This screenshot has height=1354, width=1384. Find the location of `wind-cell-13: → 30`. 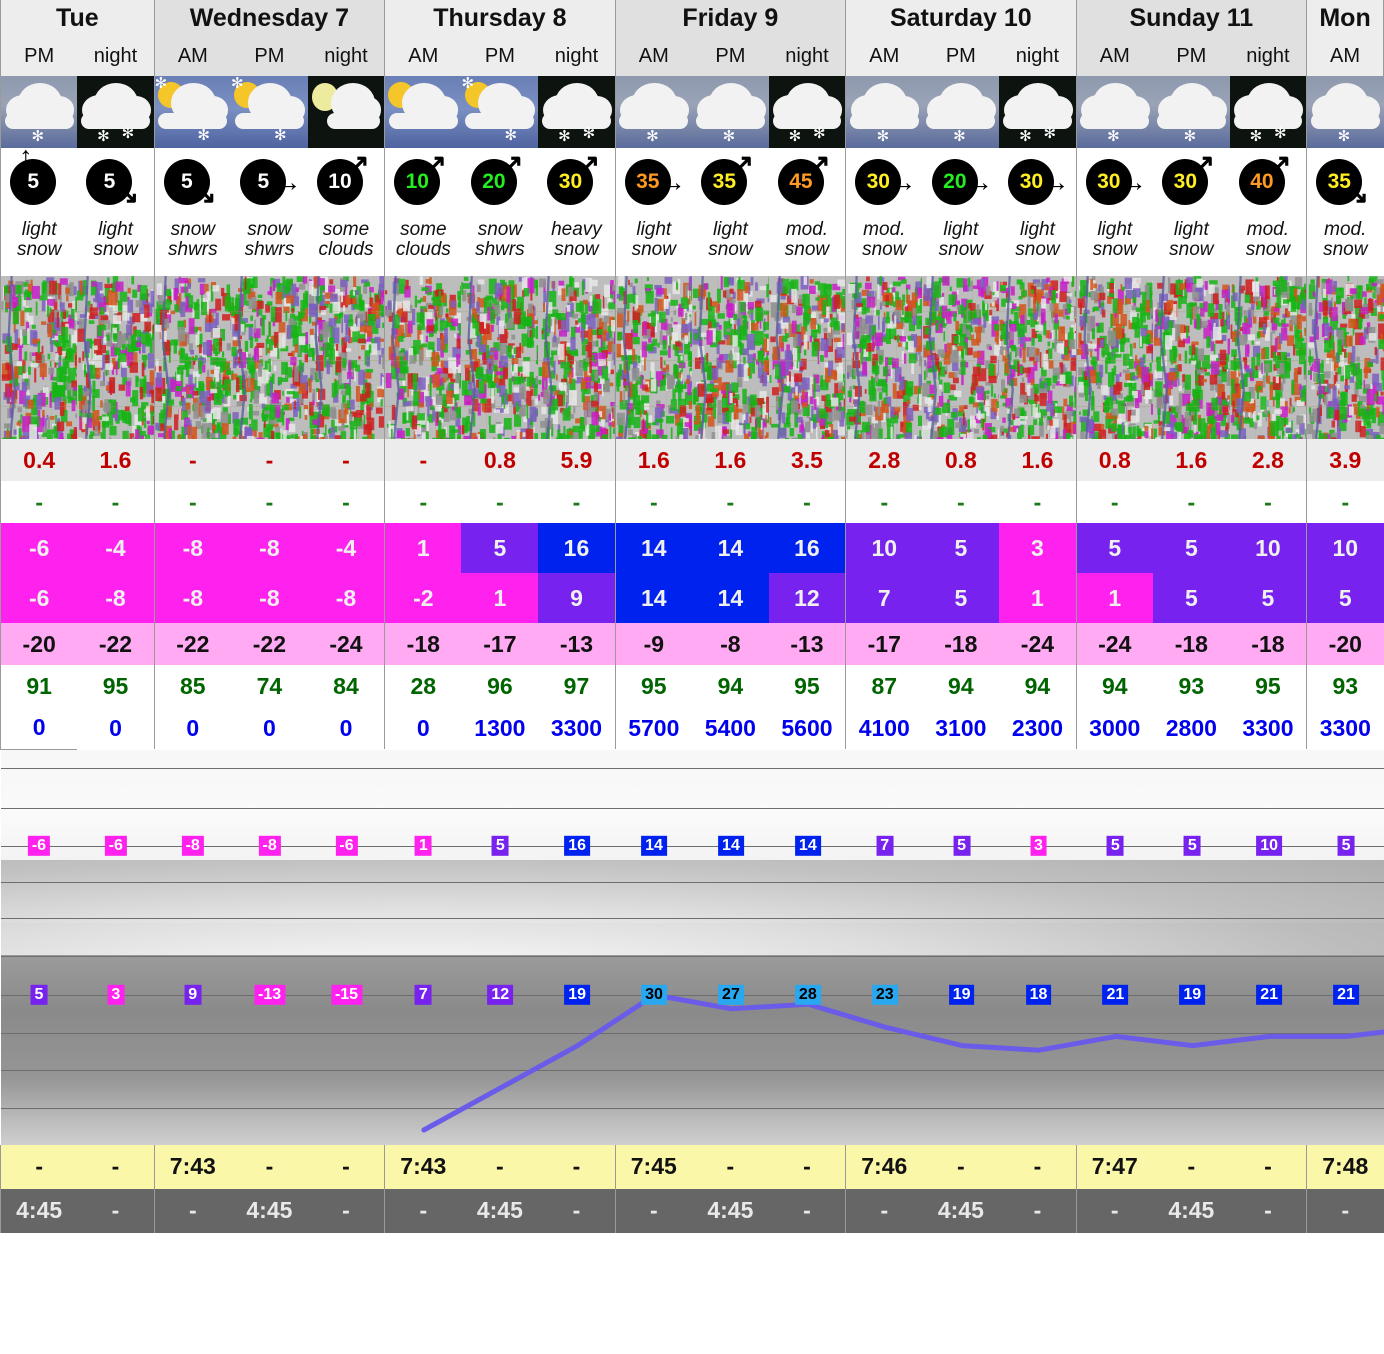

wind-cell-13: → 30 is located at coordinates (1038, 184).